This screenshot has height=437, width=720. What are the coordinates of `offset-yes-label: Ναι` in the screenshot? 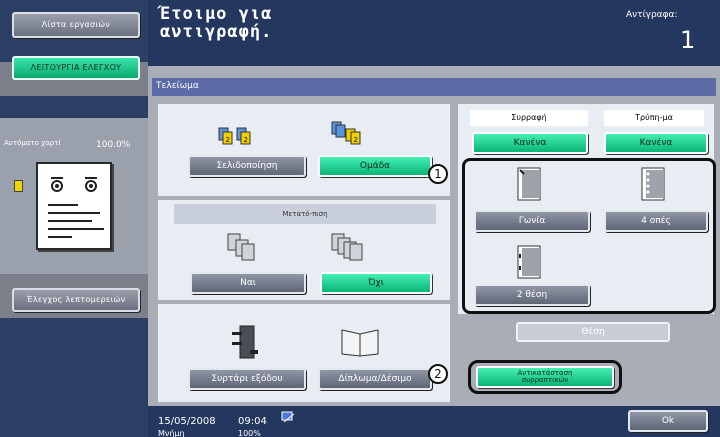 It's located at (248, 283).